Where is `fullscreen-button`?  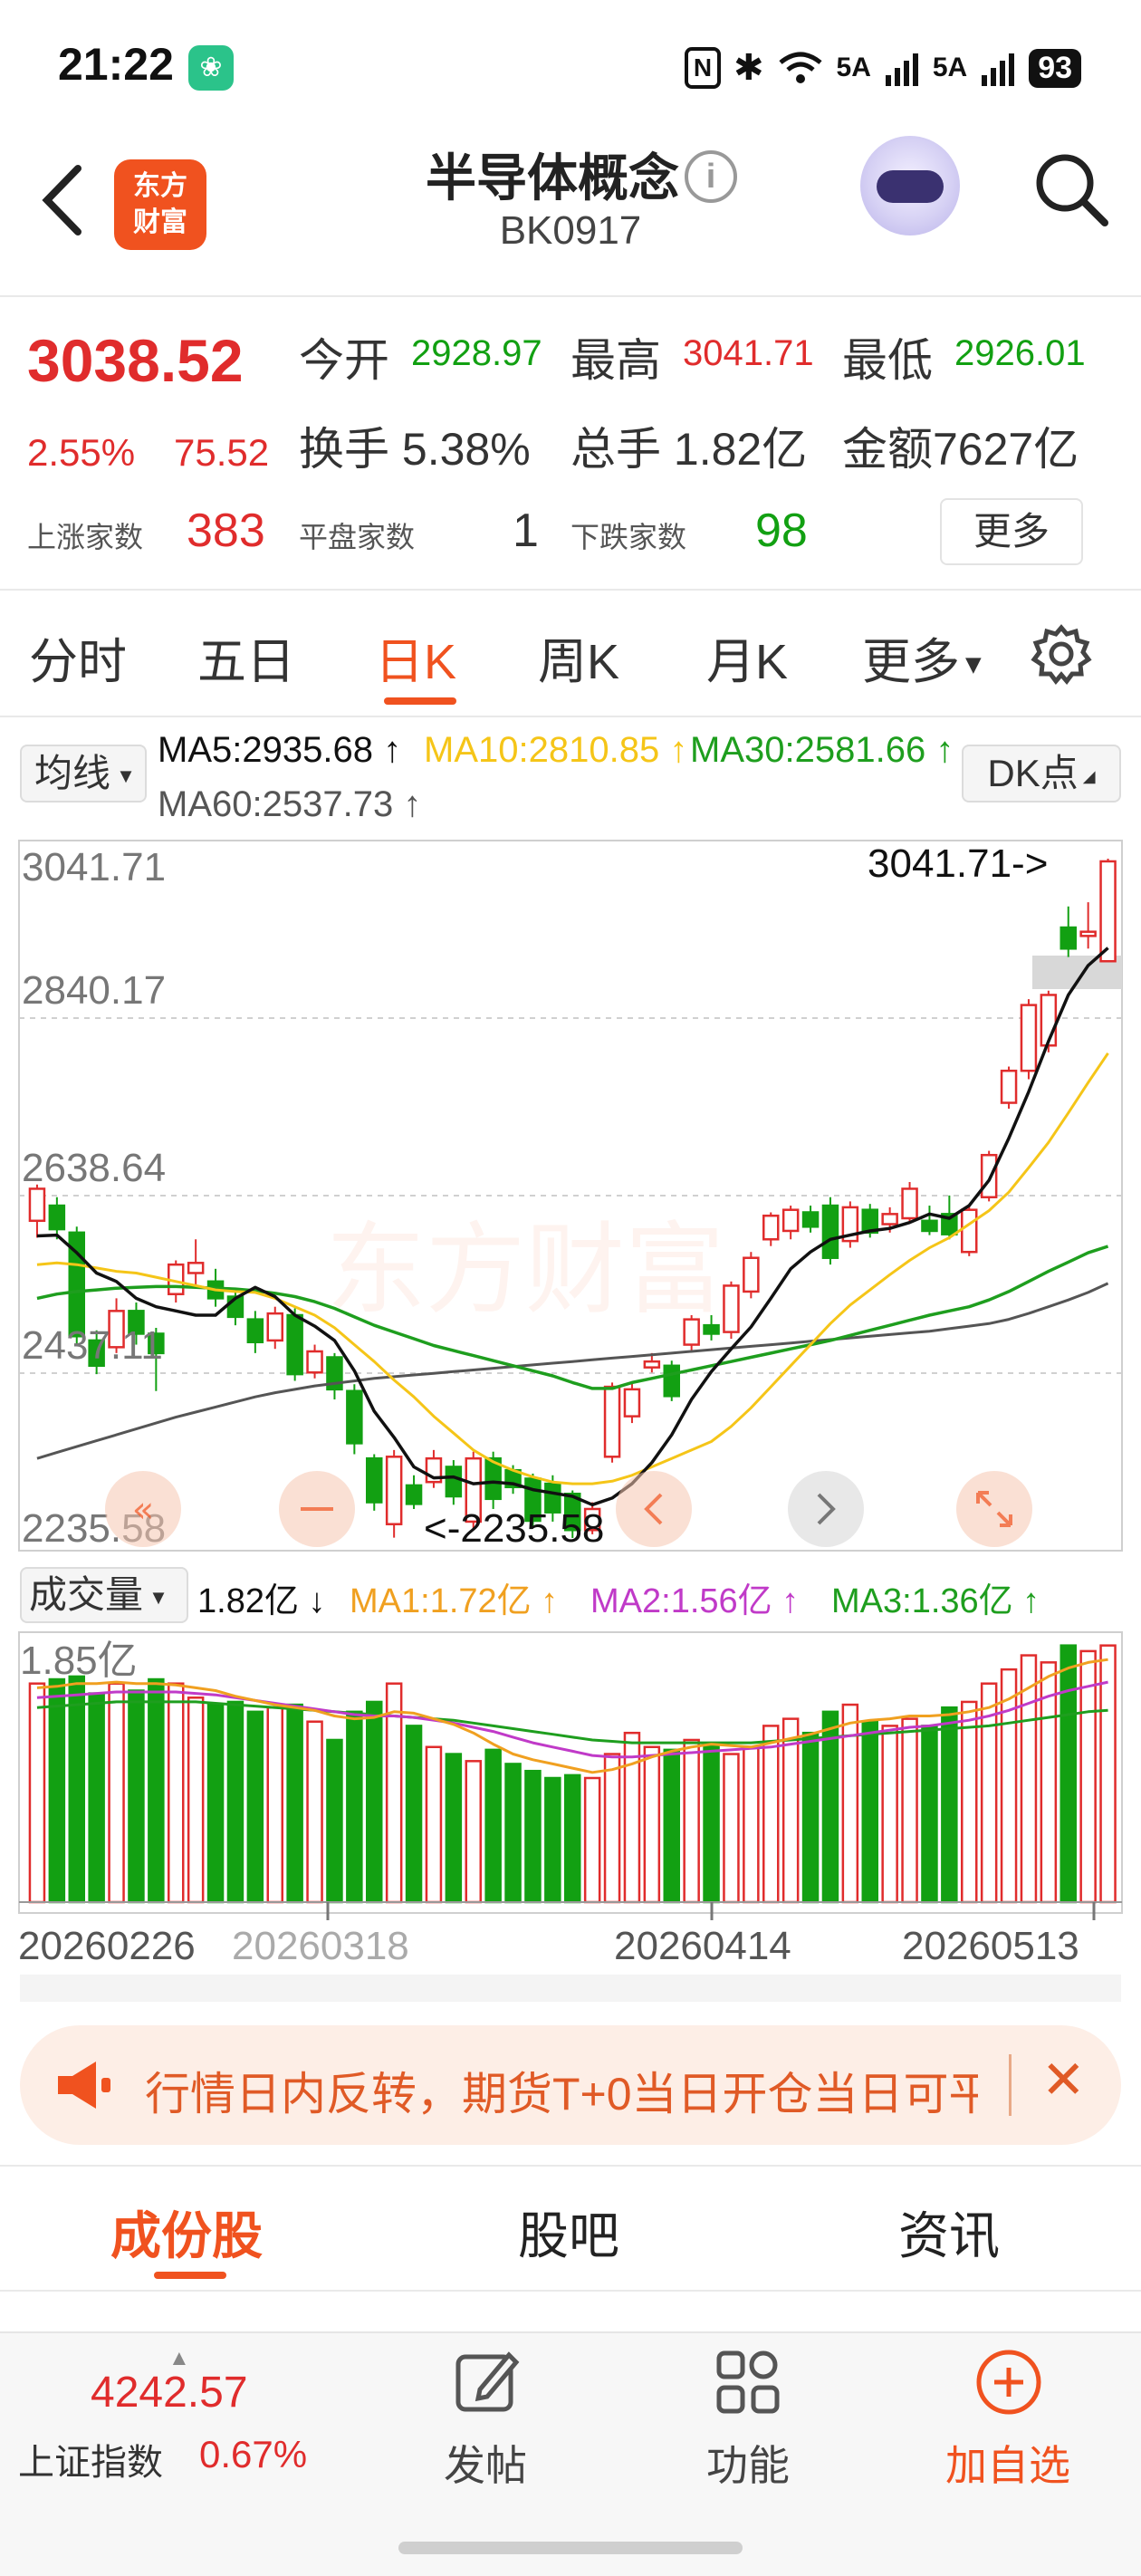 fullscreen-button is located at coordinates (994, 1509).